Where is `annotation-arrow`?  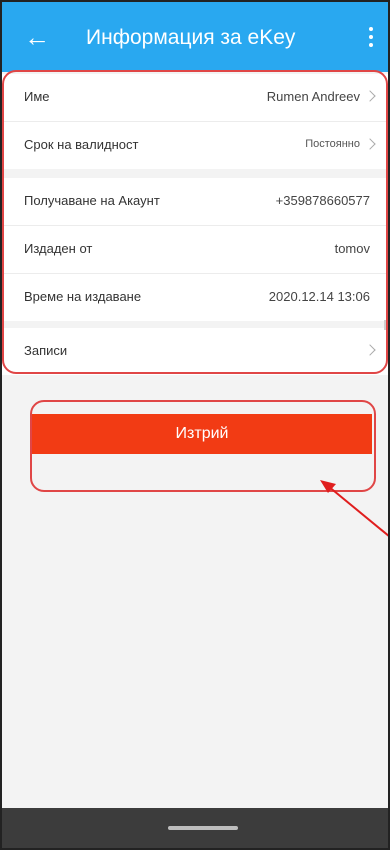 annotation-arrow is located at coordinates (354, 508).